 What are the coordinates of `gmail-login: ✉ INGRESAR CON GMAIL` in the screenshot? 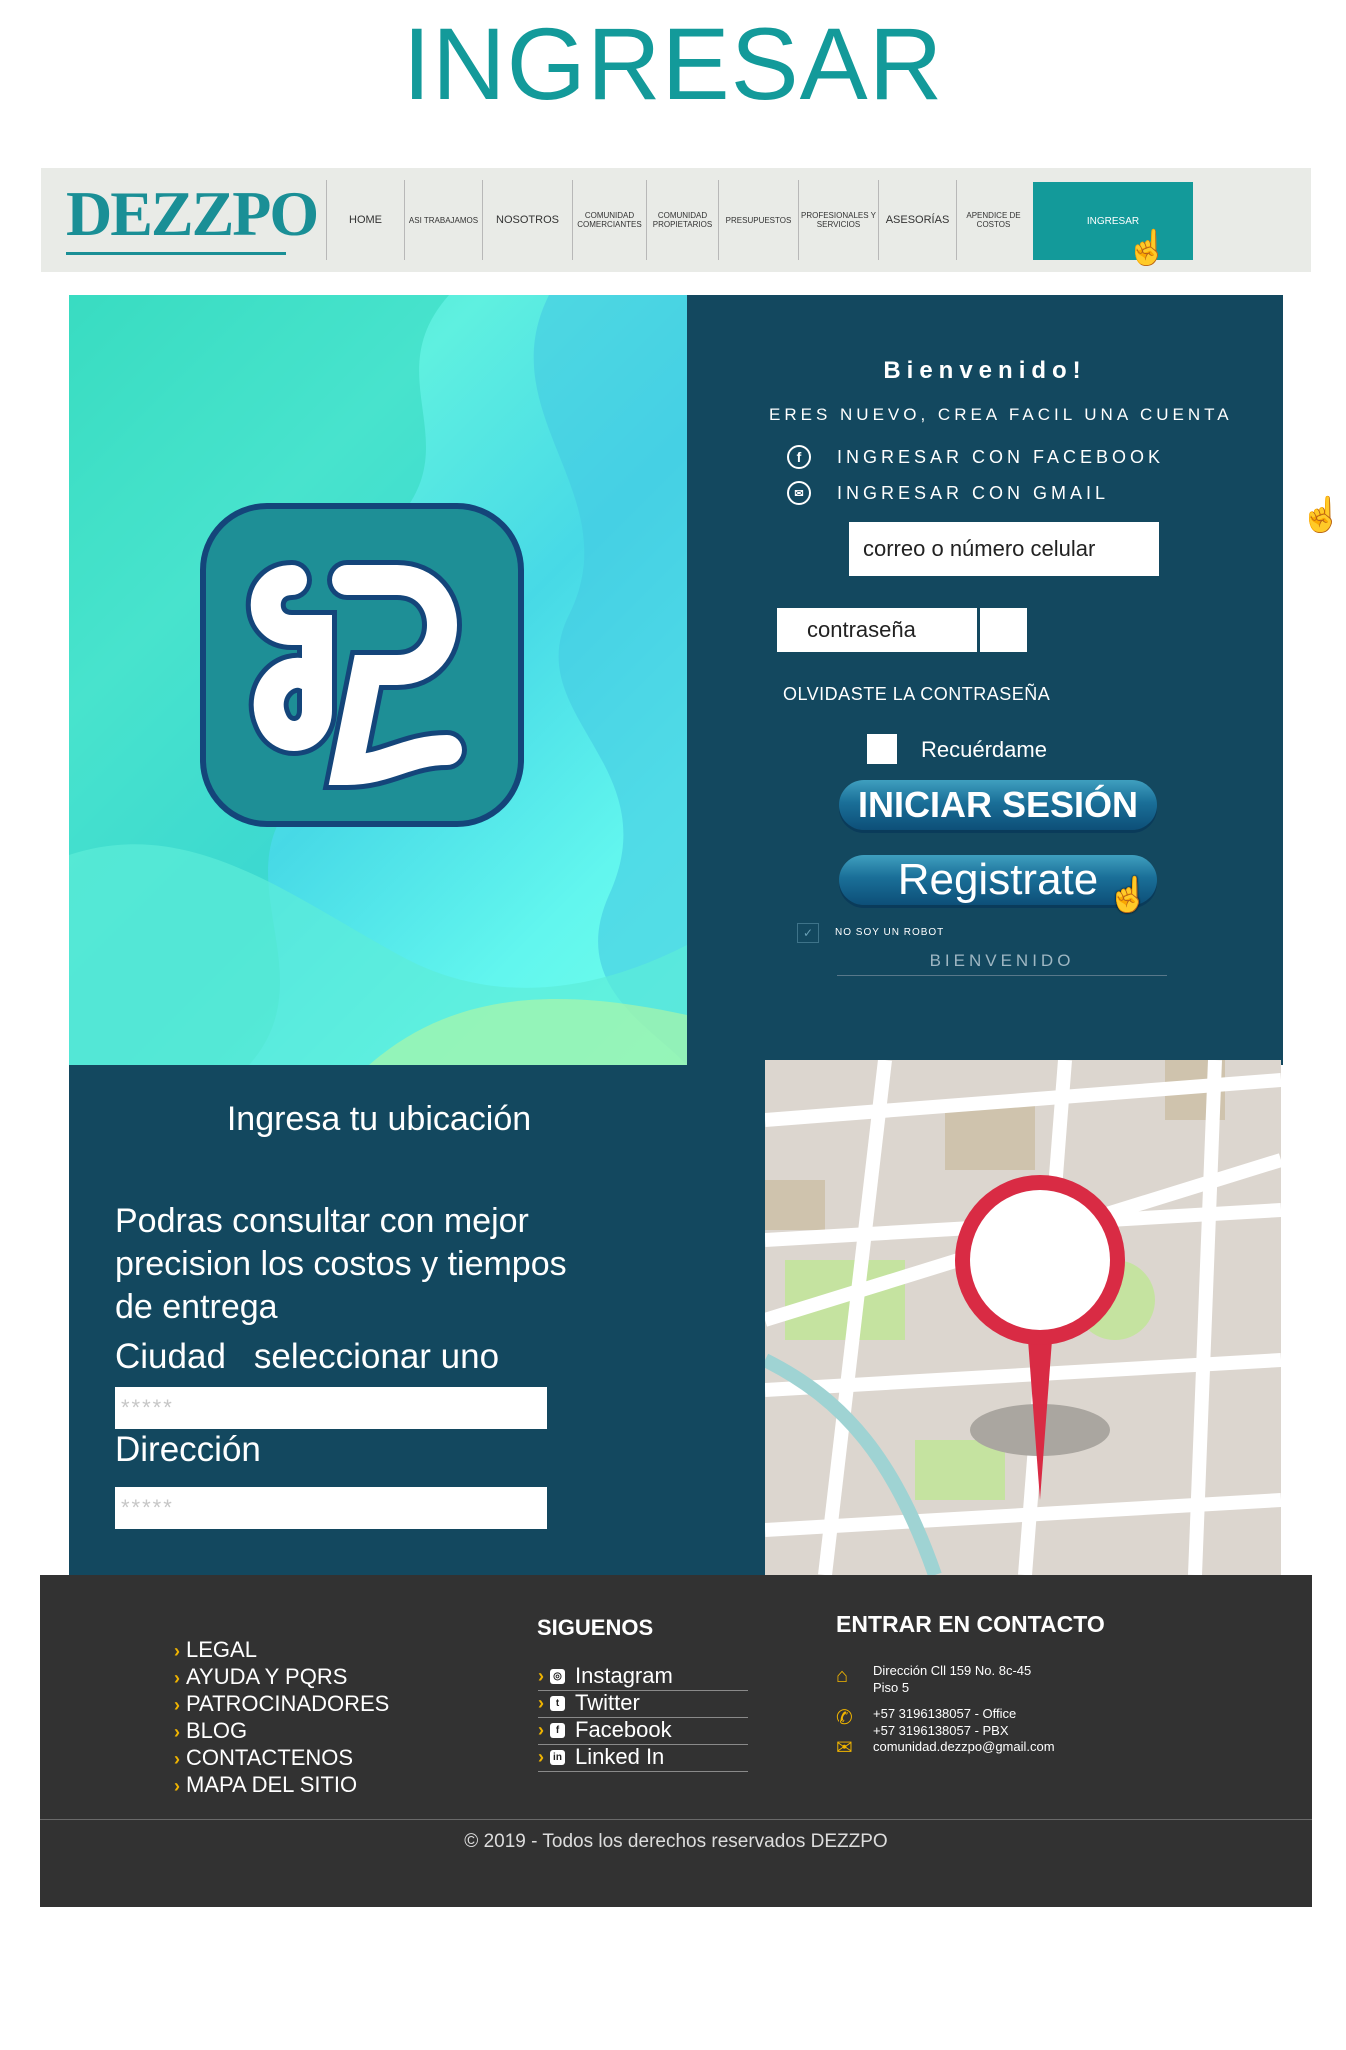 It's located at (948, 493).